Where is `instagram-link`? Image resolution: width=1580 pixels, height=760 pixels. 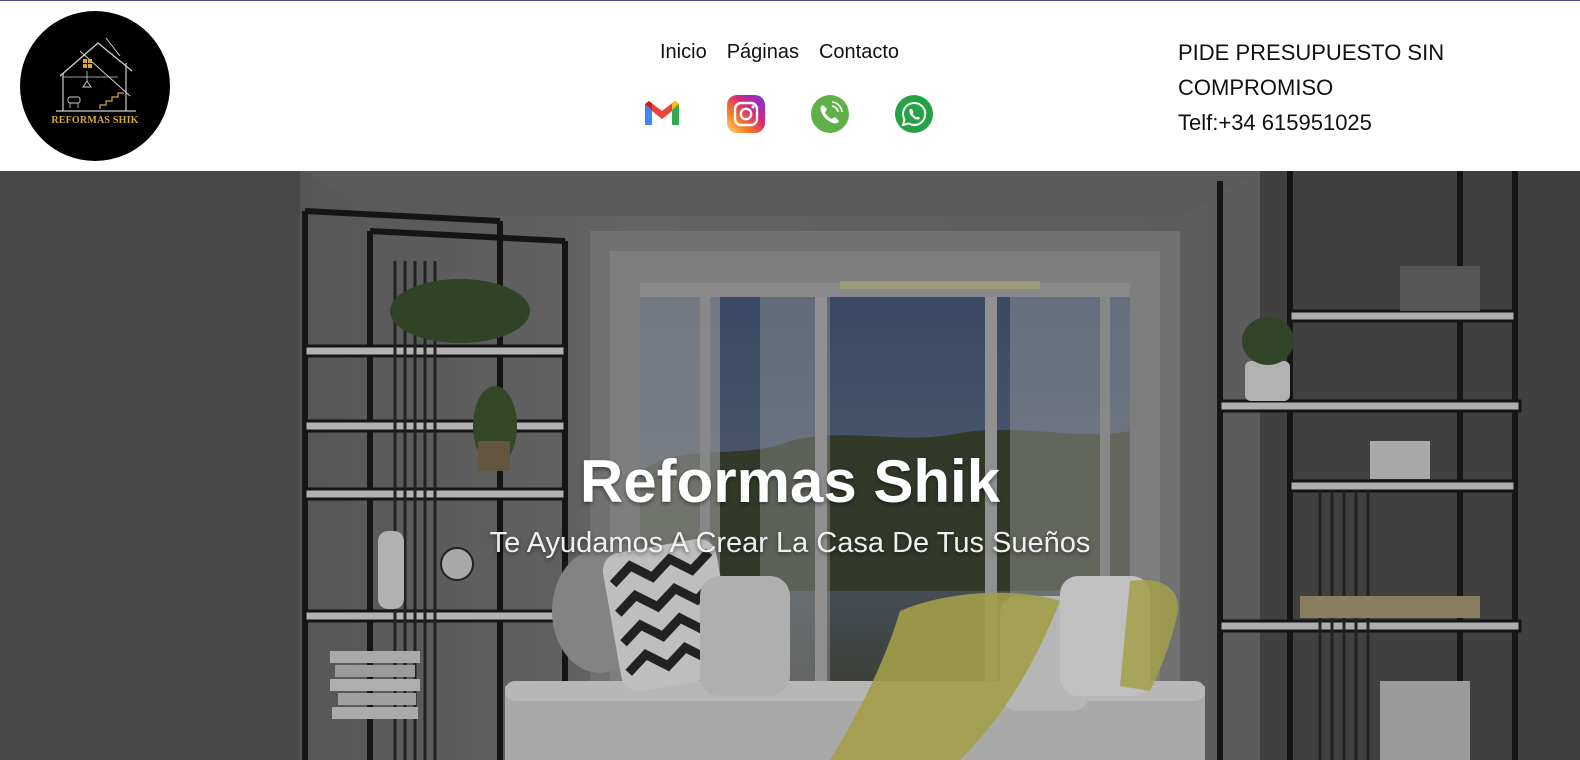
instagram-link is located at coordinates (746, 114).